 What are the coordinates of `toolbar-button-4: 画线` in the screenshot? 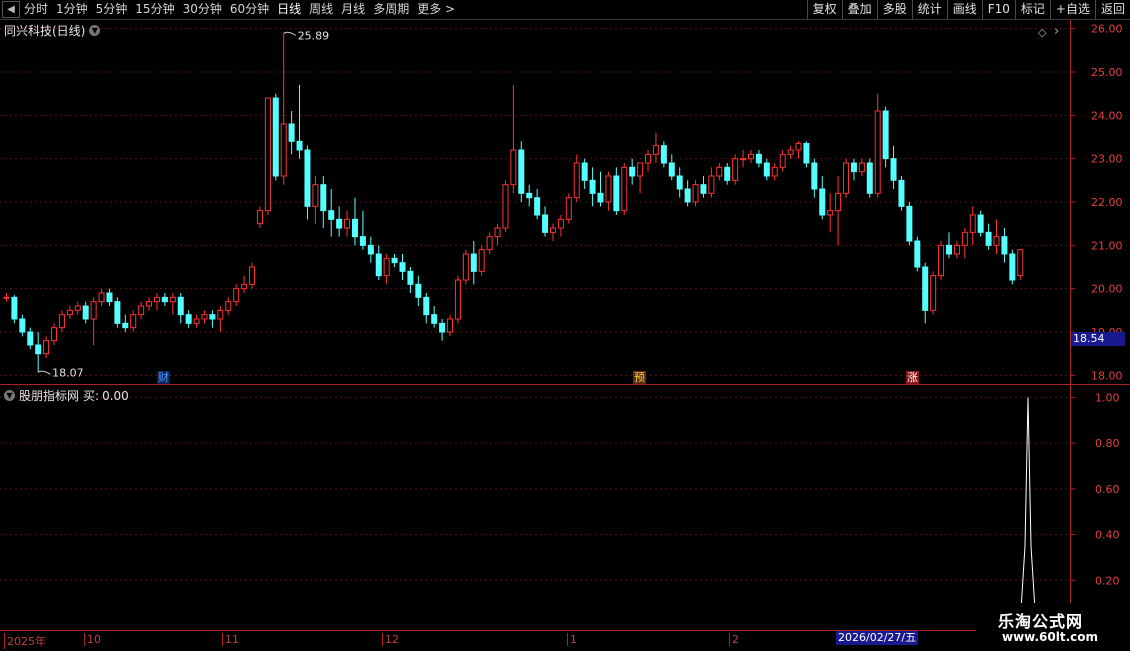 It's located at (964, 9).